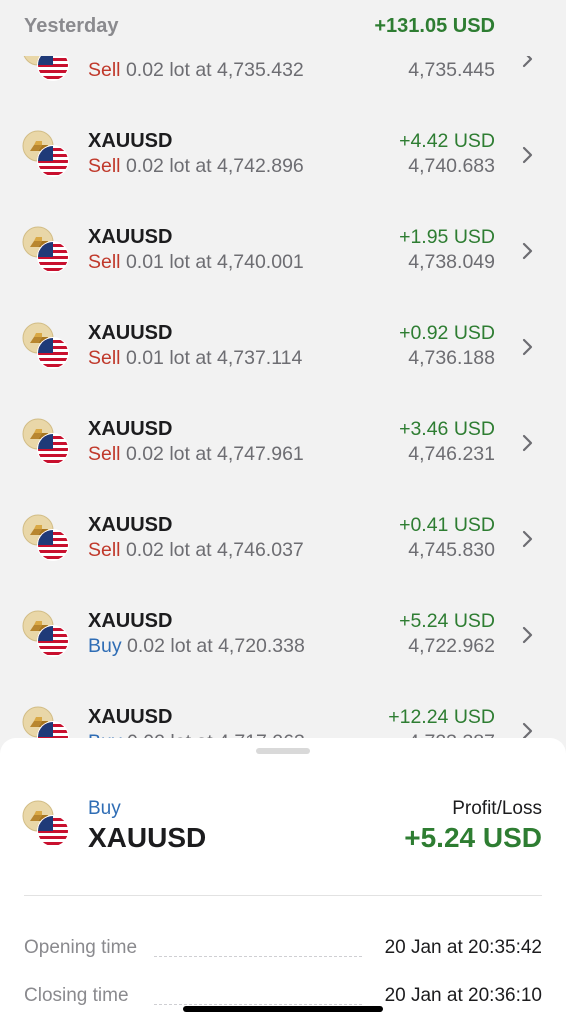 This screenshot has height=1024, width=566. I want to click on position-close-price: 4,740.683, so click(451, 166).